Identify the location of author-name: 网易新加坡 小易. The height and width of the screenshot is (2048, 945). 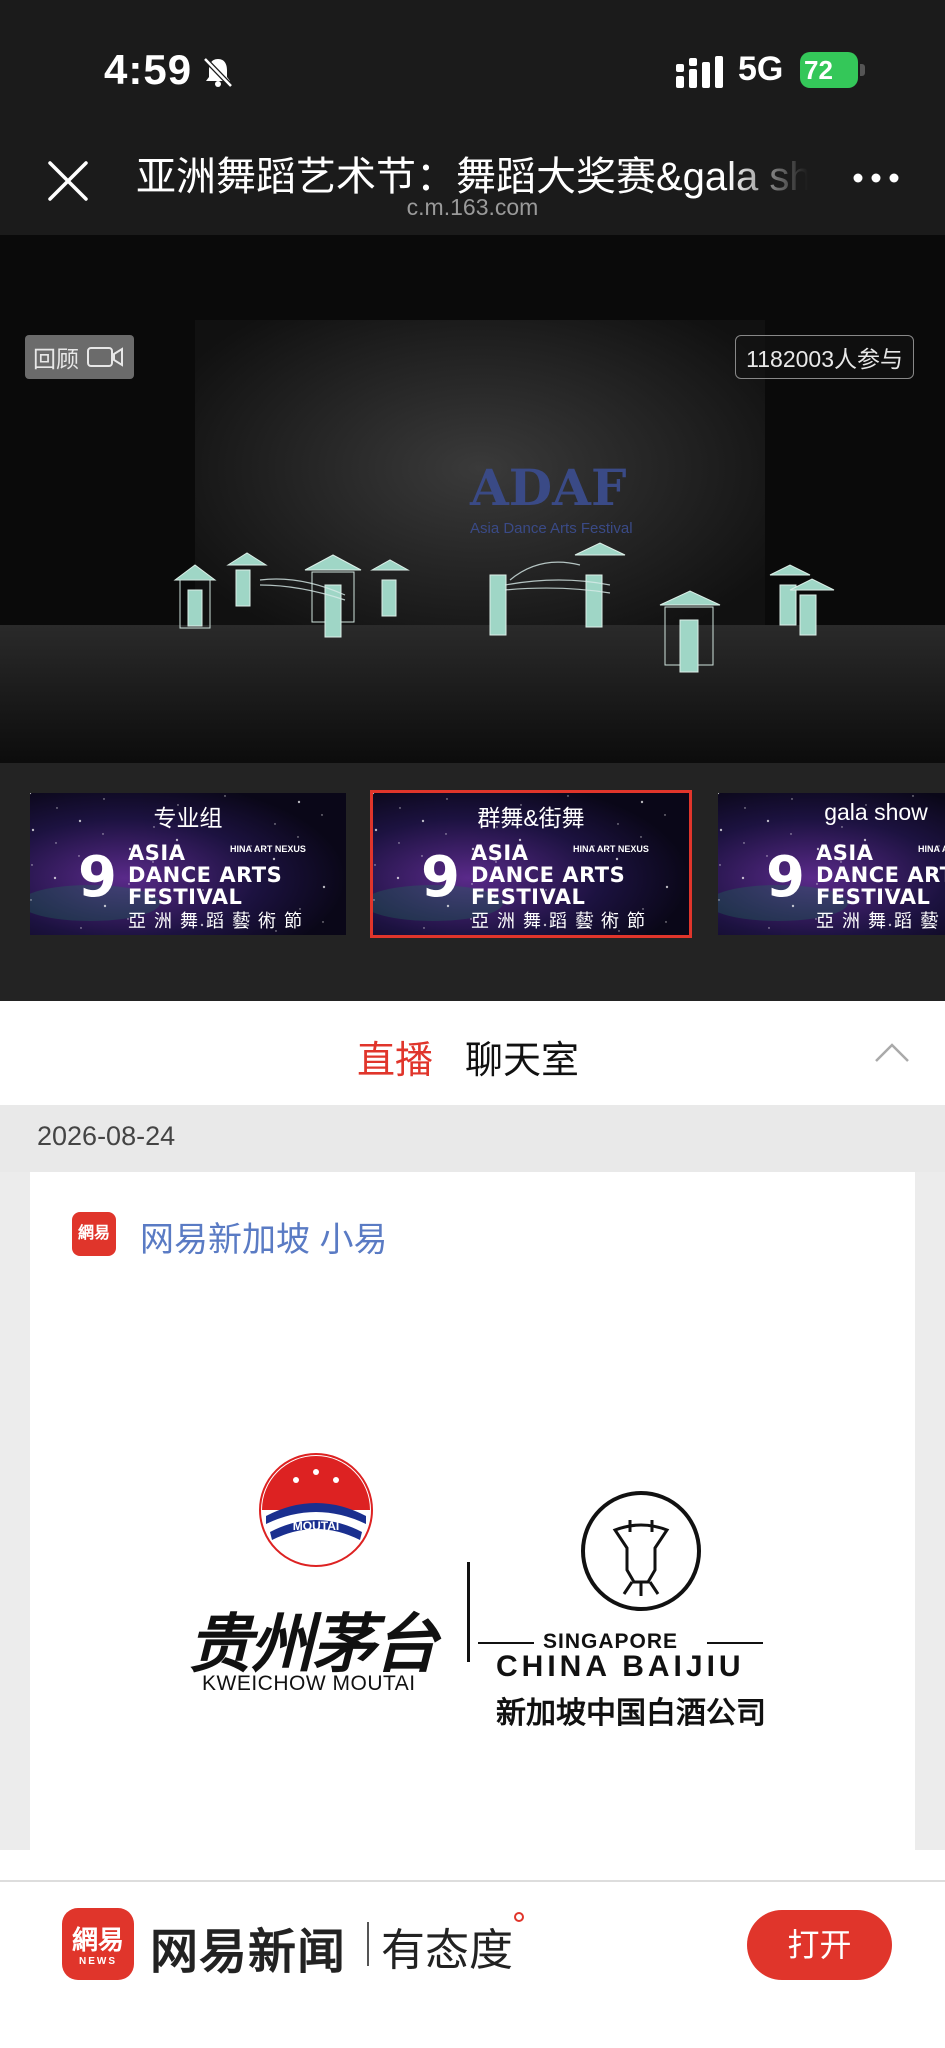
(263, 1236).